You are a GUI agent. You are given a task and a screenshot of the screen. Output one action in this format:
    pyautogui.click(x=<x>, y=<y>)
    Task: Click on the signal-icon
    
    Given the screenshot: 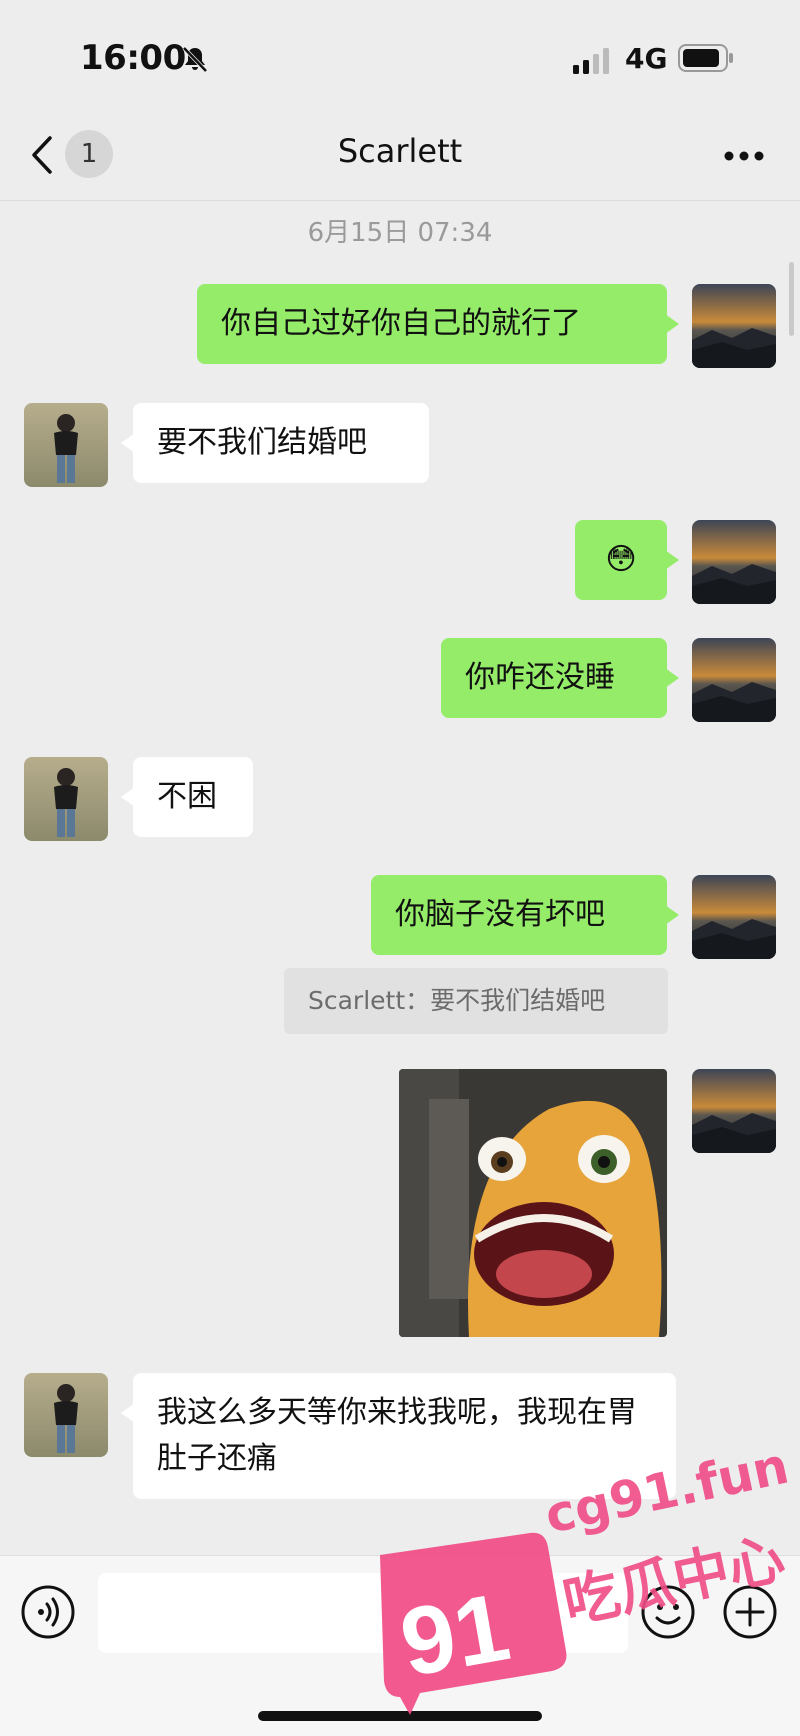 What is the action you would take?
    pyautogui.click(x=591, y=61)
    